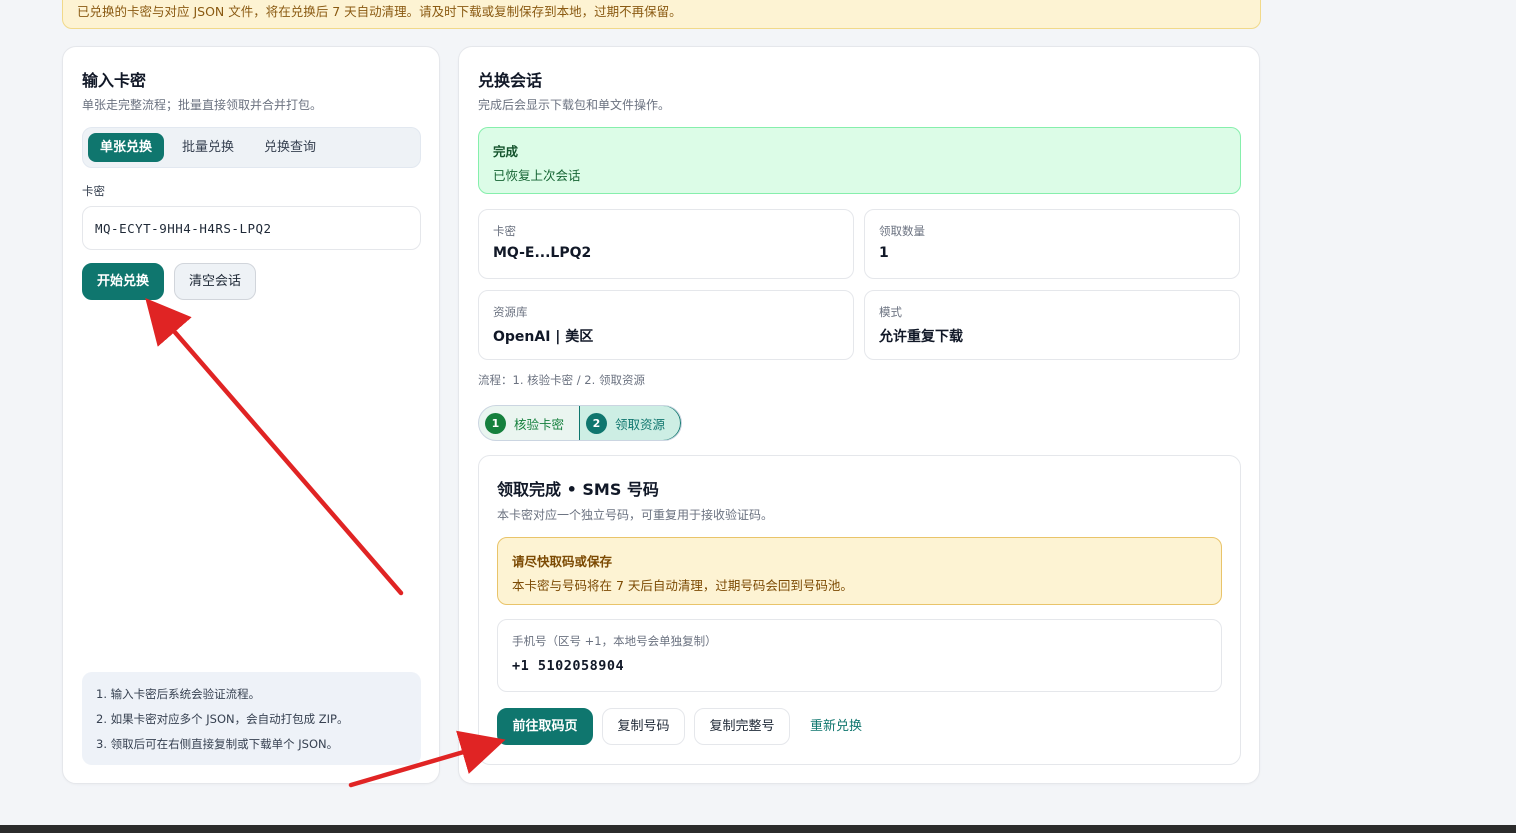 This screenshot has width=1516, height=833. Describe the element at coordinates (178, 694) in the screenshot. I see `tip-item: 1. 输入卡密后系统会验证流程。` at that location.